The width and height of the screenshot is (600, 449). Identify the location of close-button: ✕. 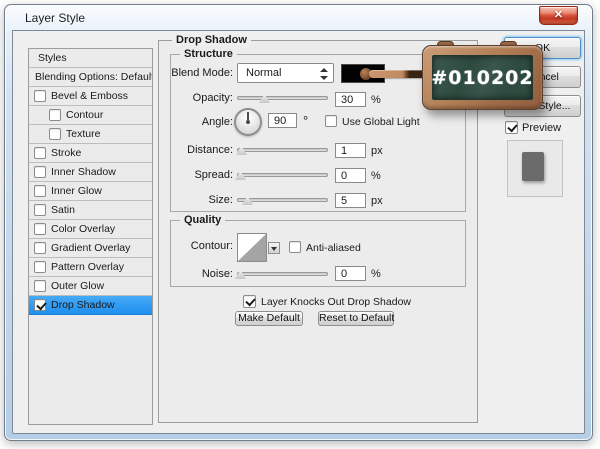
(558, 15).